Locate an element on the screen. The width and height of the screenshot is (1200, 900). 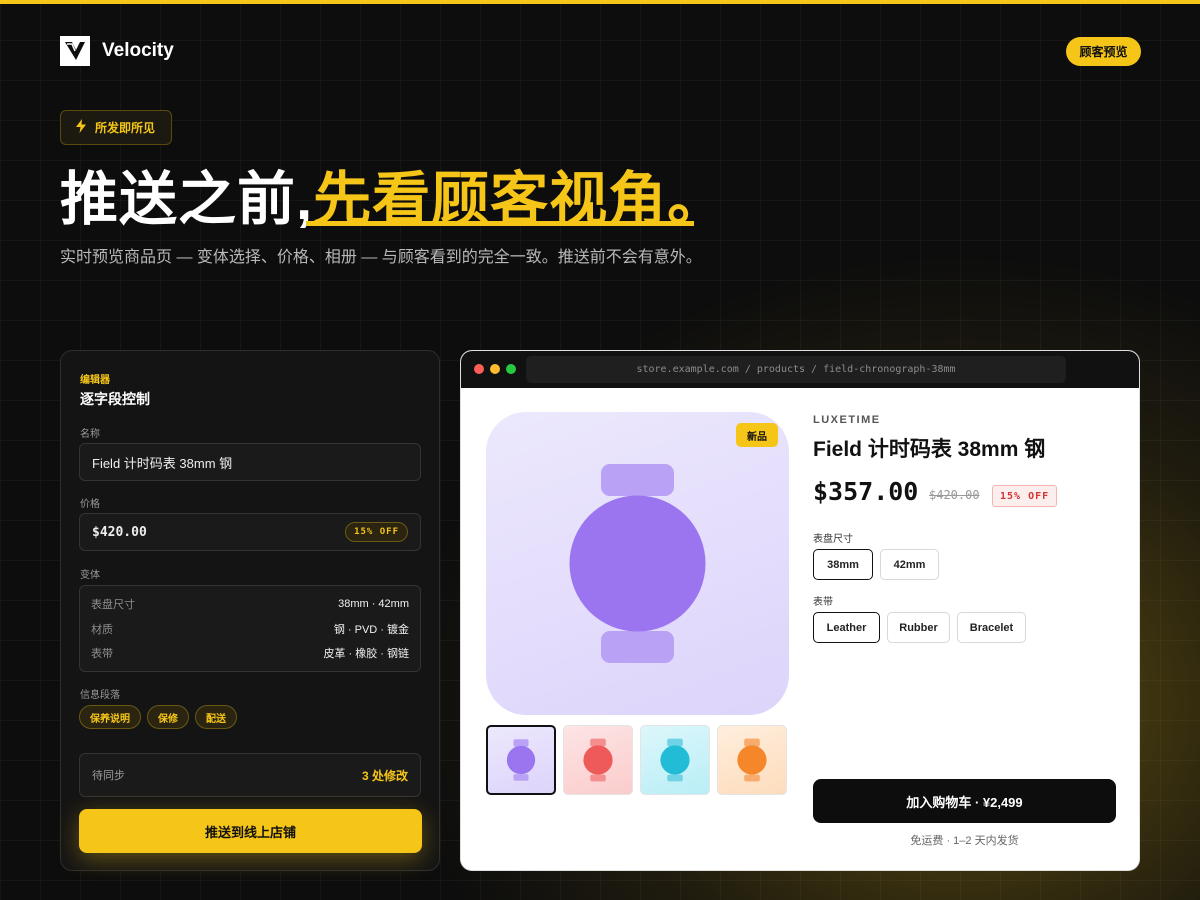
strap-label: 表带 is located at coordinates (823, 602).